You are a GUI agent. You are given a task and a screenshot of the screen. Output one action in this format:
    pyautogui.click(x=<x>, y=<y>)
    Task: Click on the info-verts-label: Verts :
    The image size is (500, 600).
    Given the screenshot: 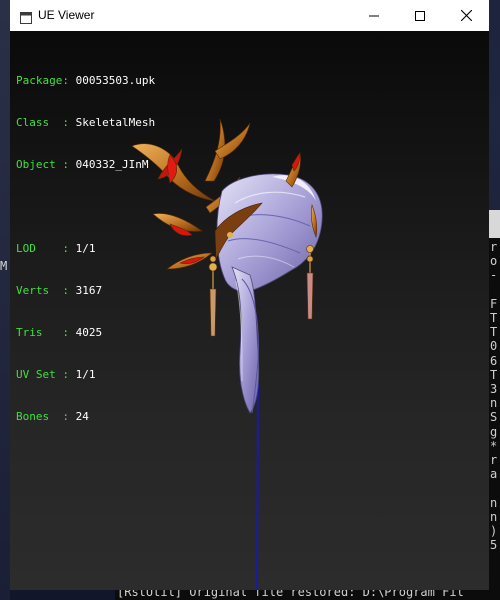 What is the action you would take?
    pyautogui.click(x=46, y=290)
    